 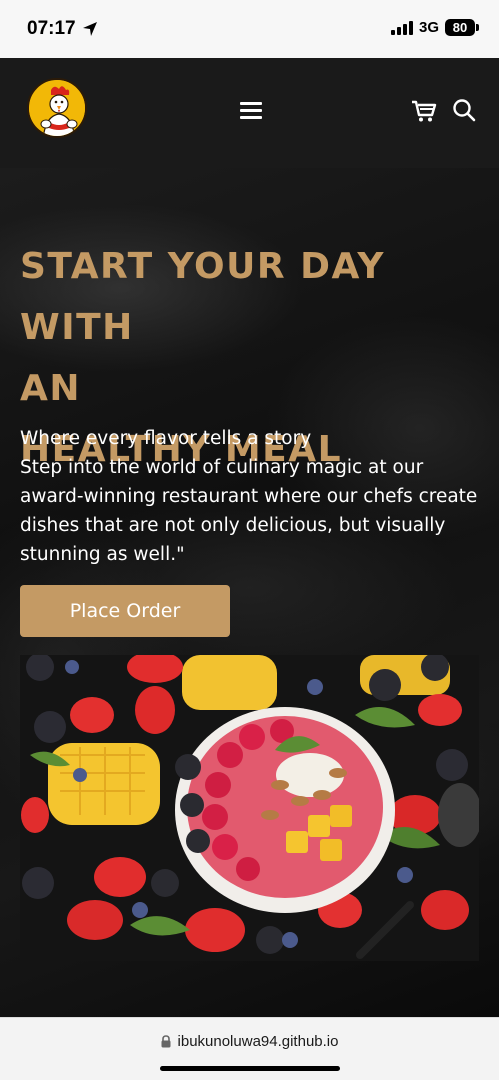 What do you see at coordinates (50, 388) in the screenshot?
I see `hero-title-line: AN` at bounding box center [50, 388].